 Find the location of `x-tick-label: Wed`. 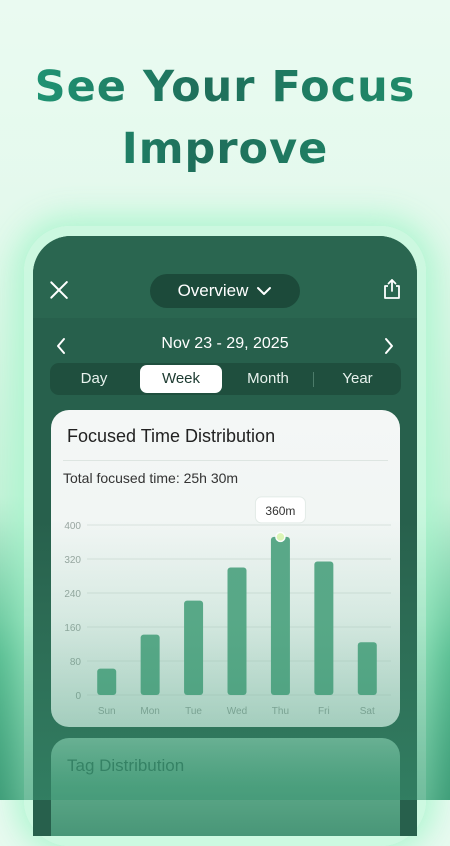

x-tick-label: Wed is located at coordinates (237, 711).